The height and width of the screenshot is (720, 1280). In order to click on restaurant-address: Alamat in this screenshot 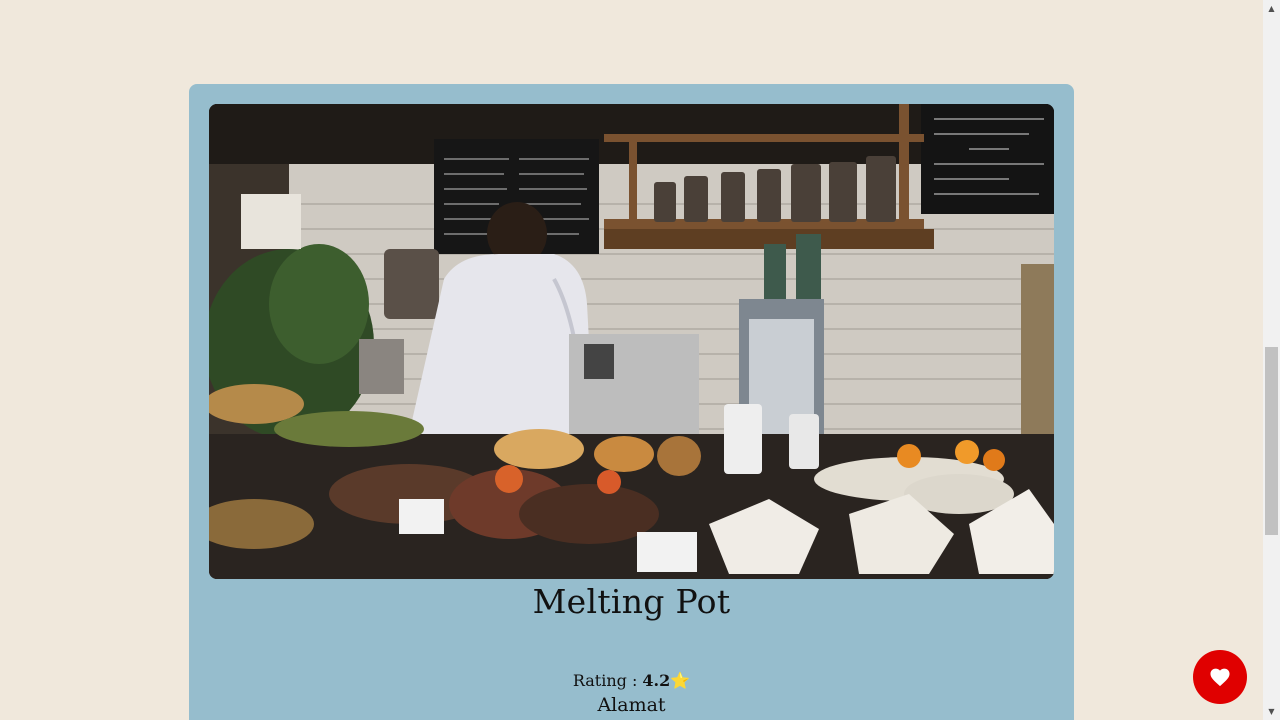, I will do `click(631, 705)`.